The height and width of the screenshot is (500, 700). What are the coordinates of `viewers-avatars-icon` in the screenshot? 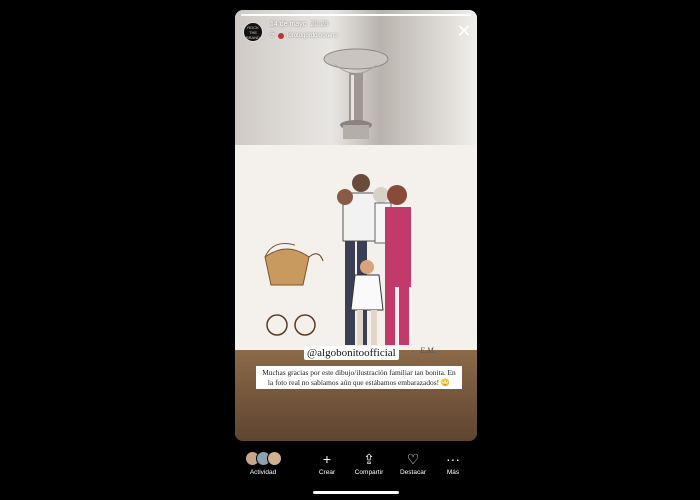 It's located at (263, 459).